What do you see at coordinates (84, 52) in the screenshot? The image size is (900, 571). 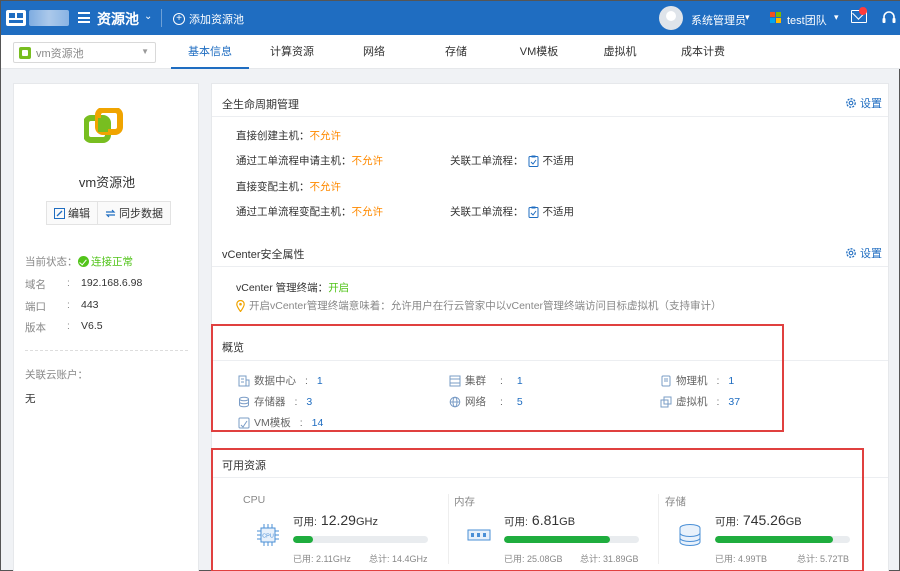 I see `pool-select: vm资源池 ▼` at bounding box center [84, 52].